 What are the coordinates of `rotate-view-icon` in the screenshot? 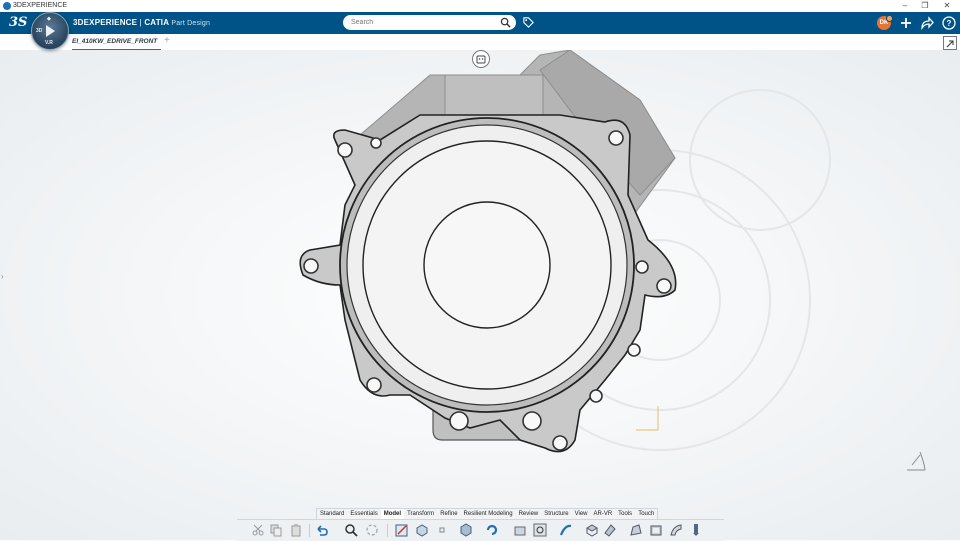 It's located at (372, 530).